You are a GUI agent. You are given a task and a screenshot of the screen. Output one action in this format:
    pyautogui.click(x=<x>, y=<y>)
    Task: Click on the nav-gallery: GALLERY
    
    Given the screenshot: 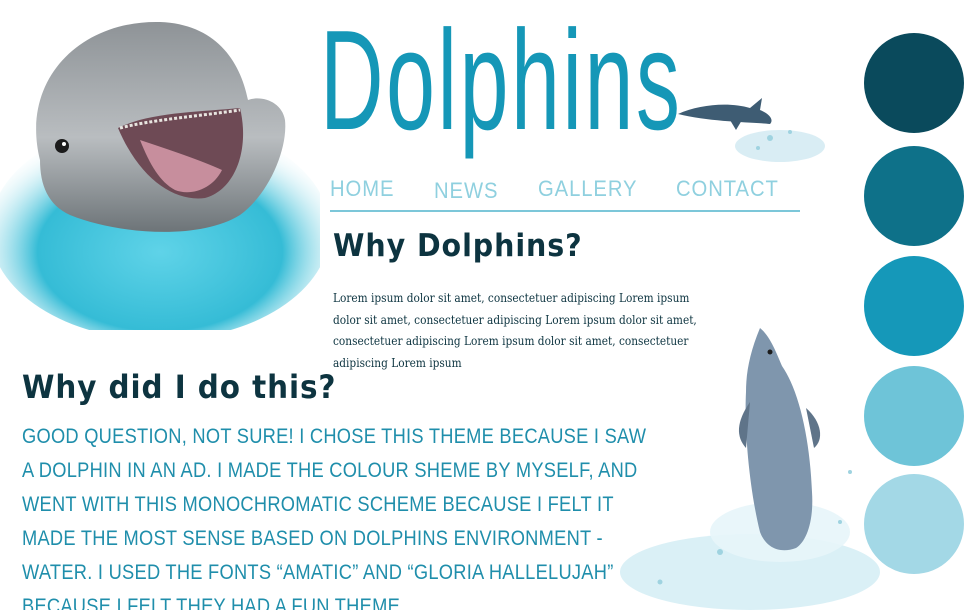 What is the action you would take?
    pyautogui.click(x=587, y=189)
    